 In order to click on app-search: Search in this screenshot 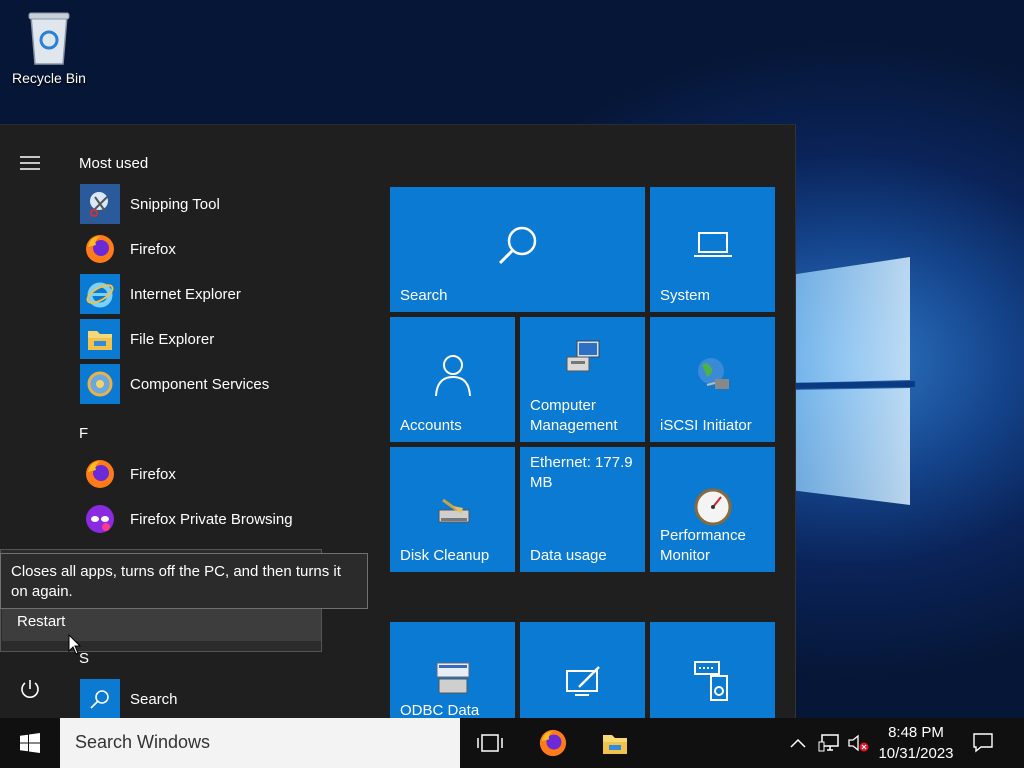, I will do `click(225, 699)`.